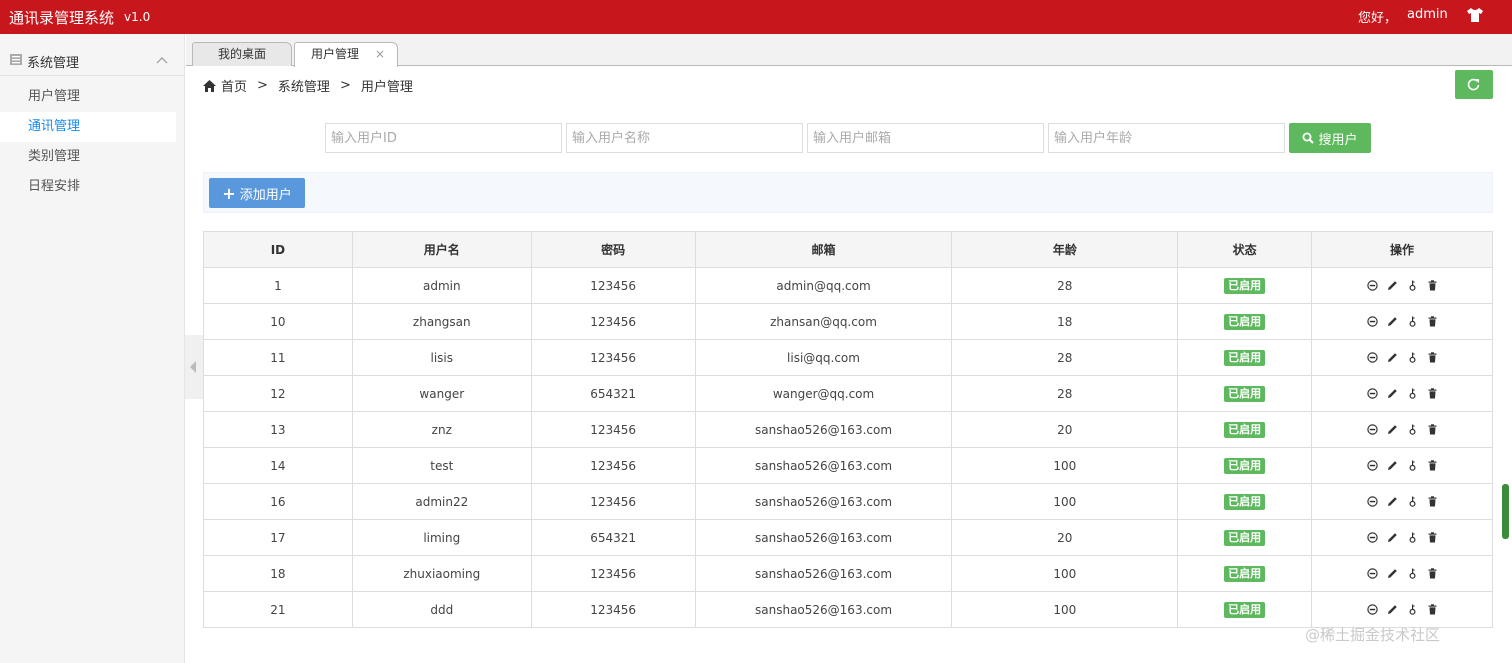  What do you see at coordinates (380, 54) in the screenshot?
I see `tab-close-icon: ×` at bounding box center [380, 54].